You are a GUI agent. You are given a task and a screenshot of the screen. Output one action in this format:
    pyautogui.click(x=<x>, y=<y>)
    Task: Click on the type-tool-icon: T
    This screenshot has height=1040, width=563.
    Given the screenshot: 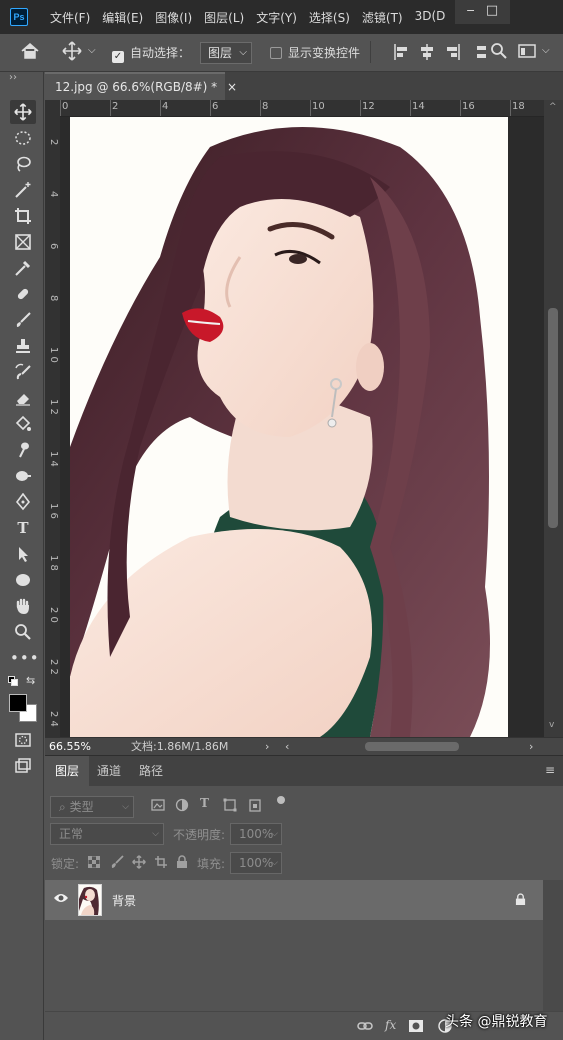 What is the action you would take?
    pyautogui.click(x=23, y=528)
    